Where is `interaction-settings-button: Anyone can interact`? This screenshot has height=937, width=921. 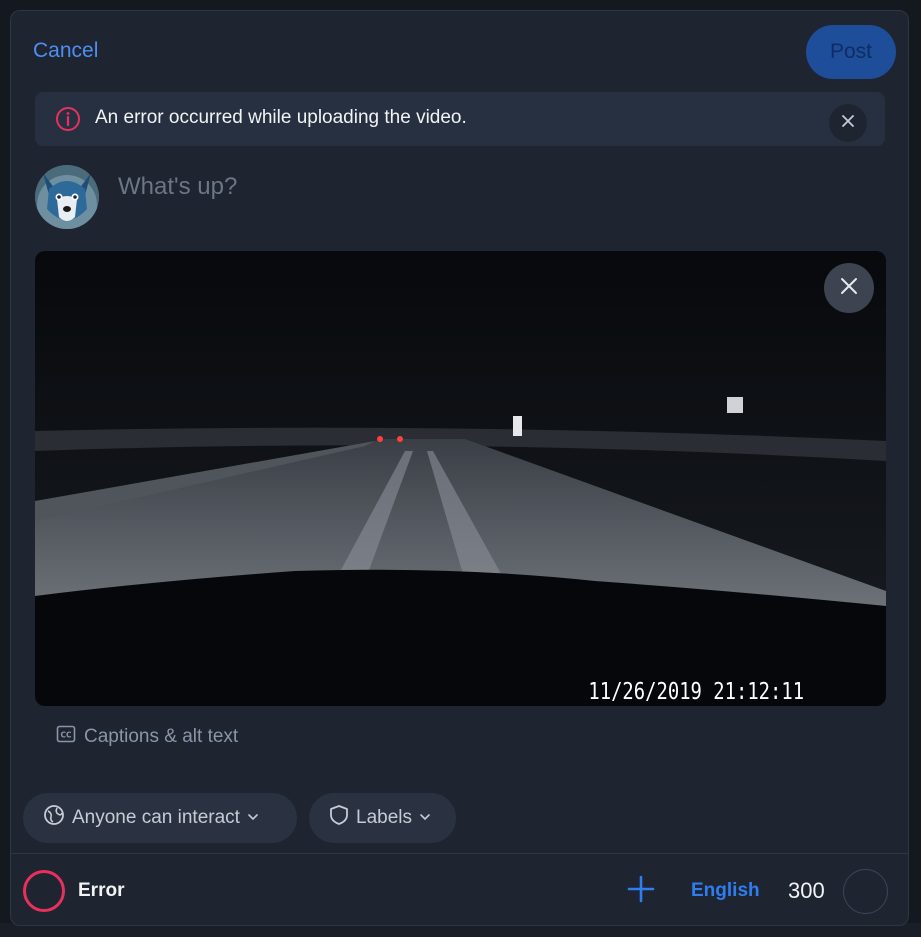
interaction-settings-button: Anyone can interact is located at coordinates (160, 818).